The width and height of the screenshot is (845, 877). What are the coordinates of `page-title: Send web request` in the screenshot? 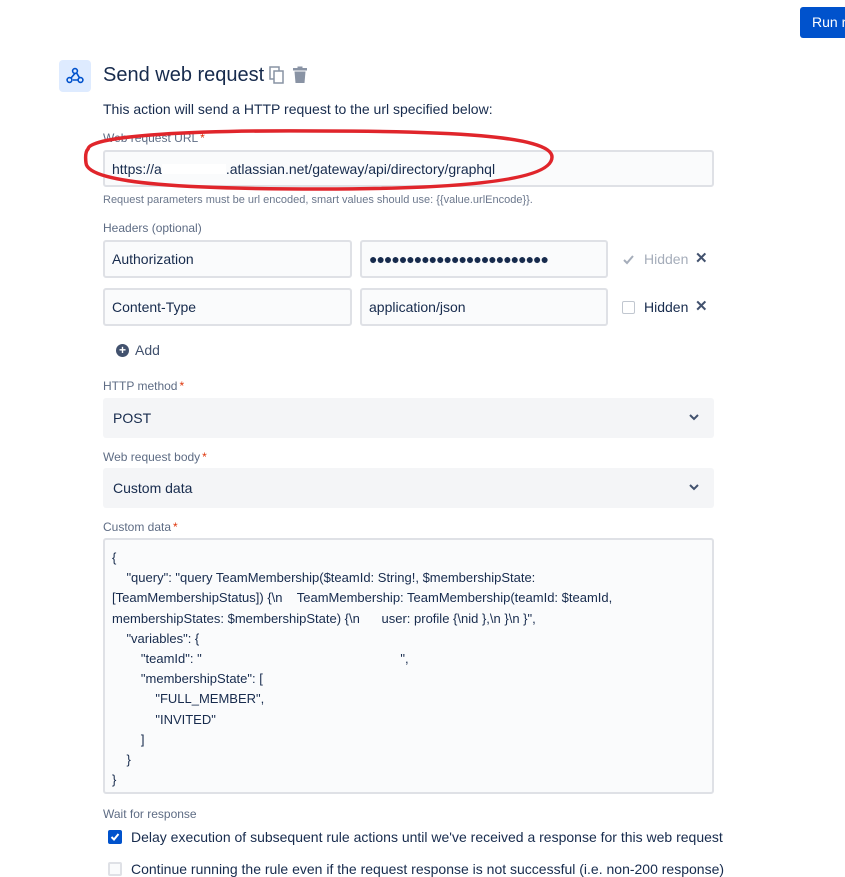 It's located at (184, 75).